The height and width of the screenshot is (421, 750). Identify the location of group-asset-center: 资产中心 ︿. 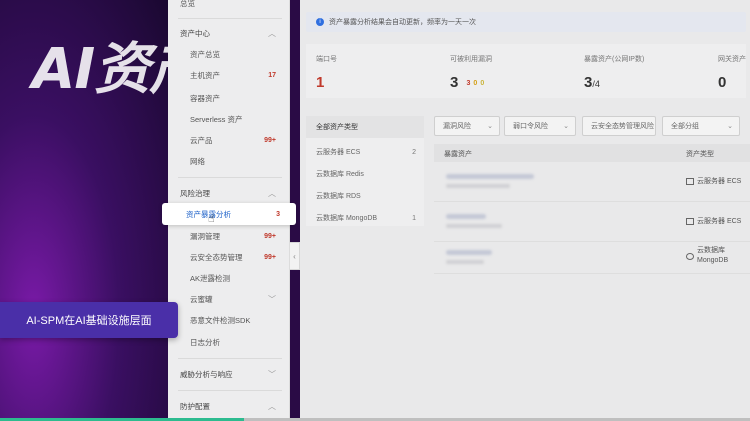
(229, 33).